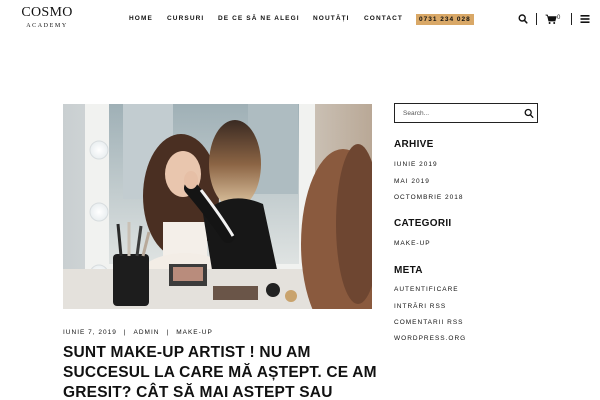 The height and width of the screenshot is (400, 600). I want to click on archives-title: Arhive, so click(414, 144).